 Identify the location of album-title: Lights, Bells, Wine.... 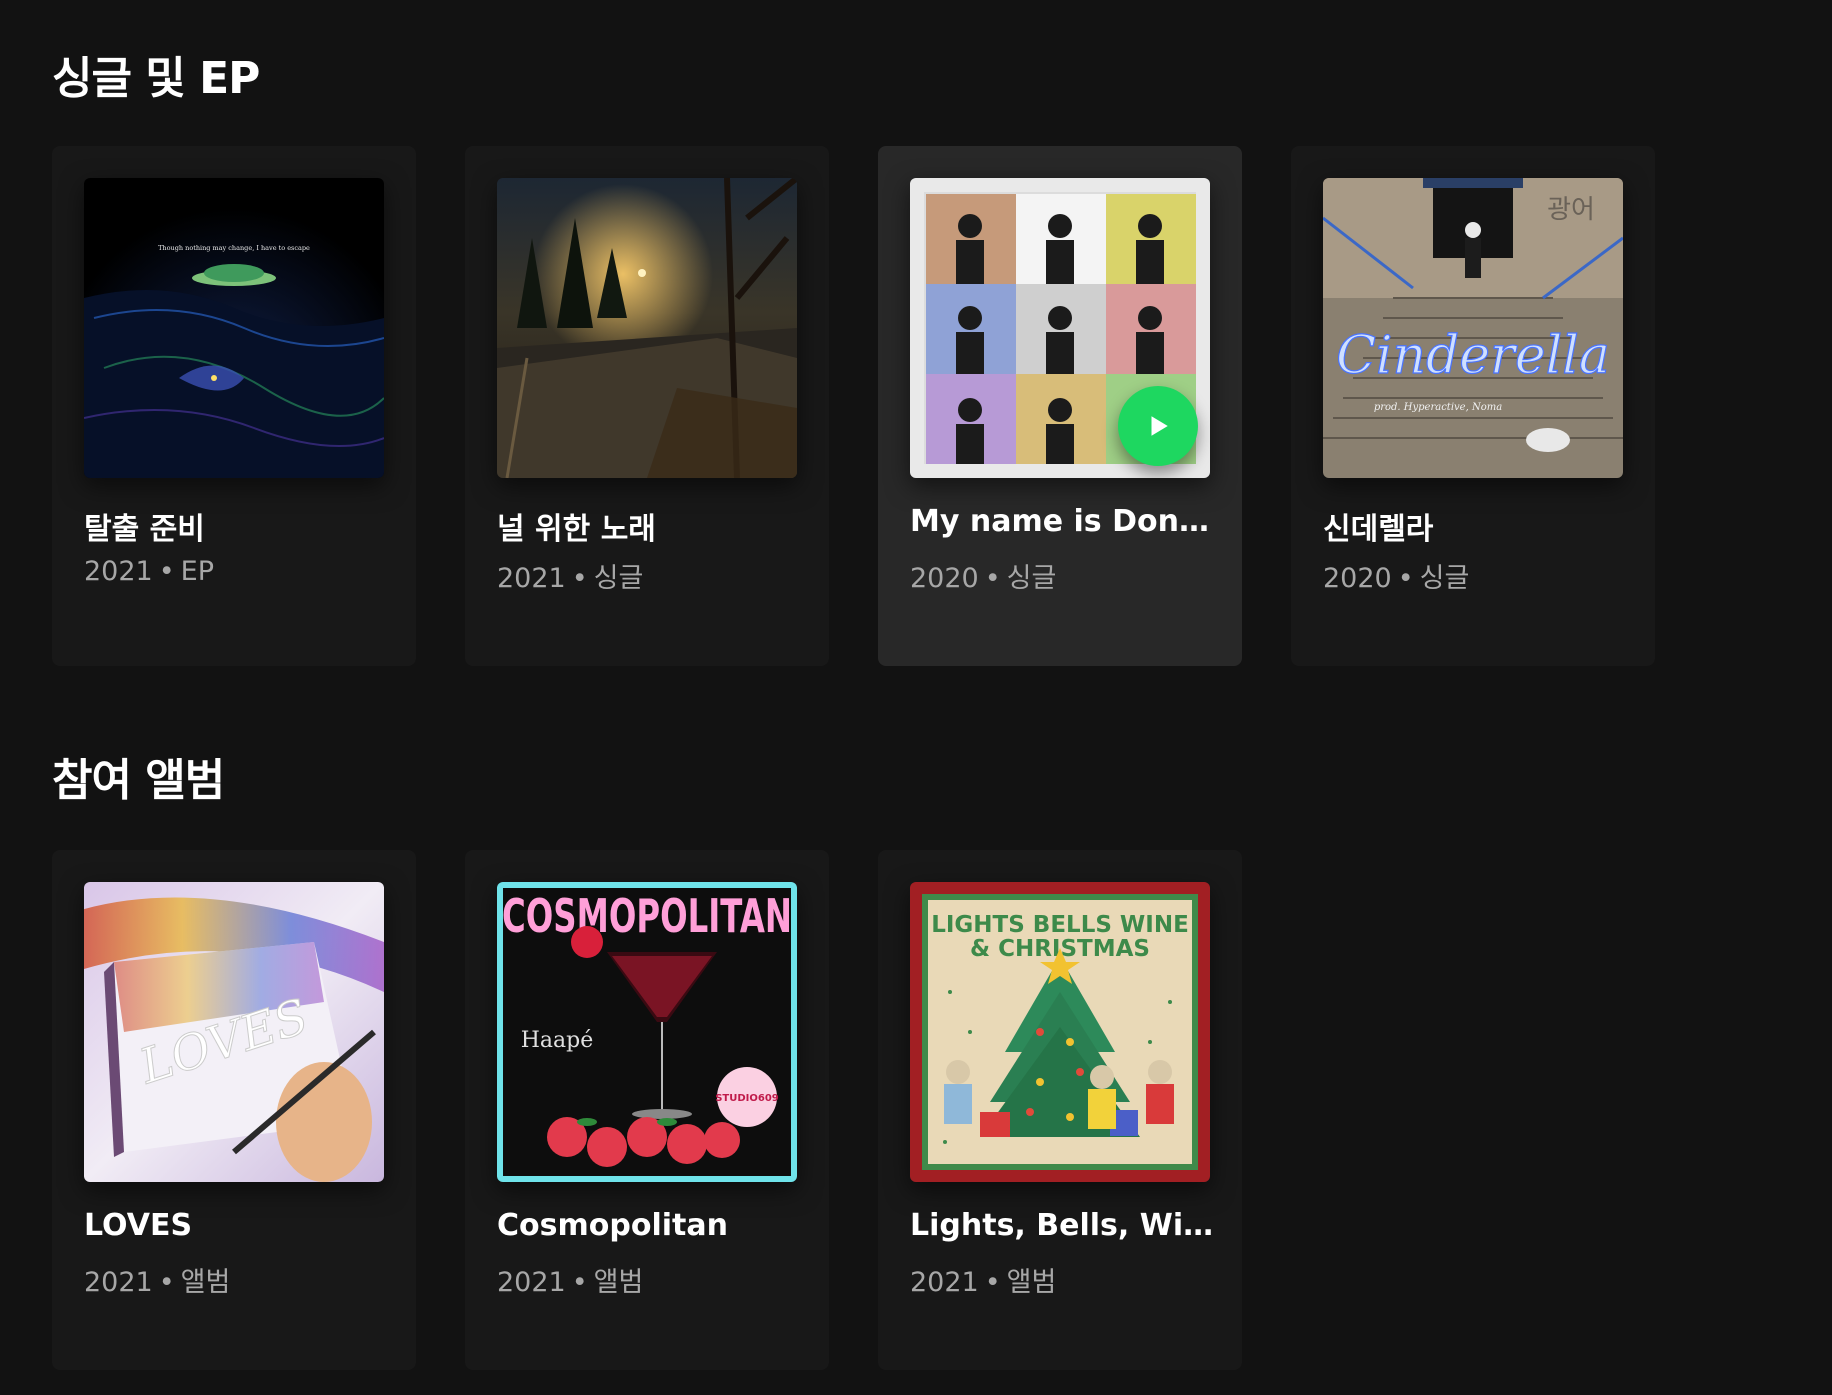
(1065, 1225).